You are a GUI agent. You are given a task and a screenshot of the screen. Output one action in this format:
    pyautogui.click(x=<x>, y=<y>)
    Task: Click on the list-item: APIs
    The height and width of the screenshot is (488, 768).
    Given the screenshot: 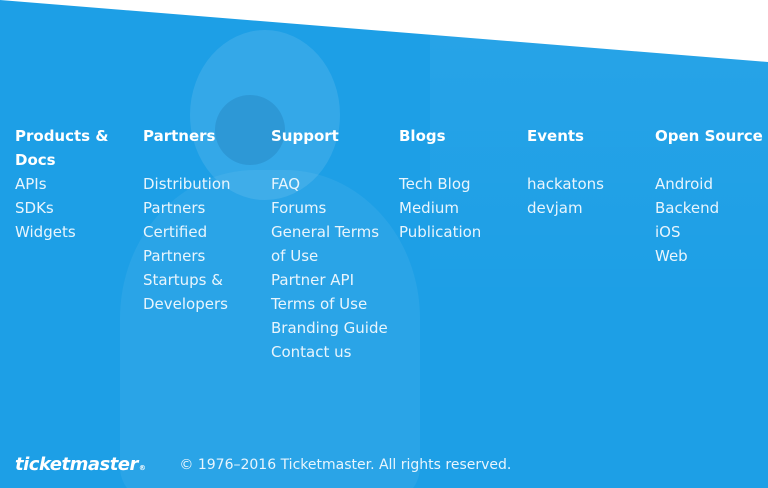 What is the action you would take?
    pyautogui.click(x=74, y=184)
    